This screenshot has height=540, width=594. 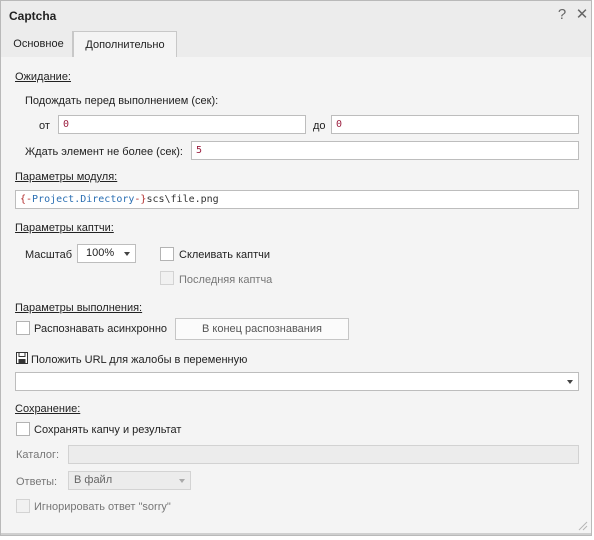 What do you see at coordinates (102, 507) in the screenshot?
I see `ignore-sorry-label: Игнорировать ответ "sorry"` at bounding box center [102, 507].